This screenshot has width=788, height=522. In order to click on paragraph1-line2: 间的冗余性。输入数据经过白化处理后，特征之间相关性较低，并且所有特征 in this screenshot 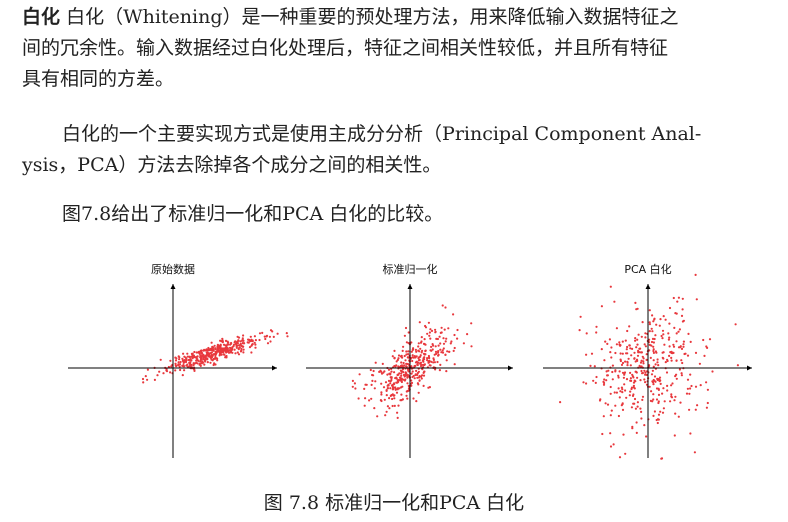, I will do `click(345, 48)`.